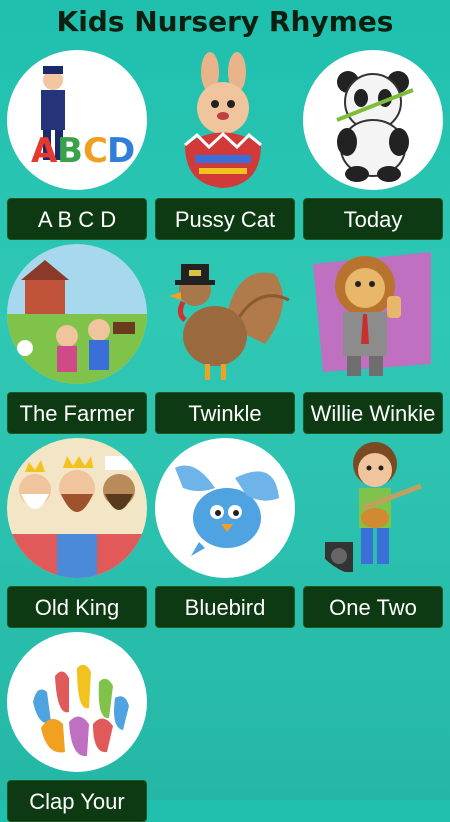  What do you see at coordinates (225, 219) in the screenshot?
I see `rhyme-label: Pussy Cat` at bounding box center [225, 219].